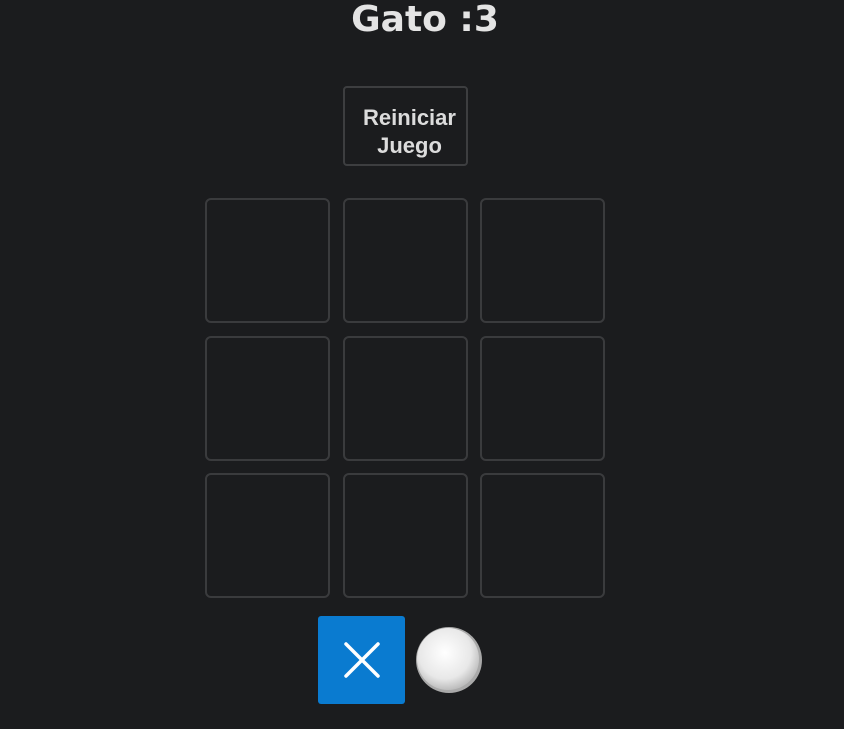  I want to click on page-title: Gato :3, so click(425, 20).